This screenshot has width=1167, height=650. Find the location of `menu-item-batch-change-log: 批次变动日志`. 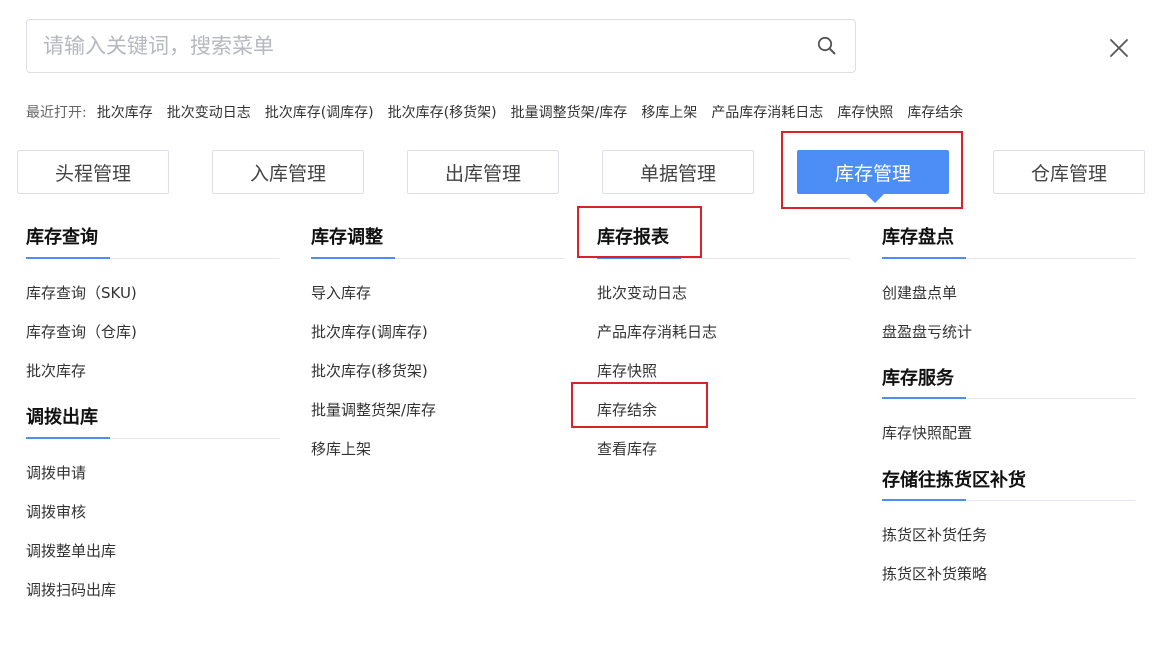

menu-item-batch-change-log: 批次变动日志 is located at coordinates (642, 292).